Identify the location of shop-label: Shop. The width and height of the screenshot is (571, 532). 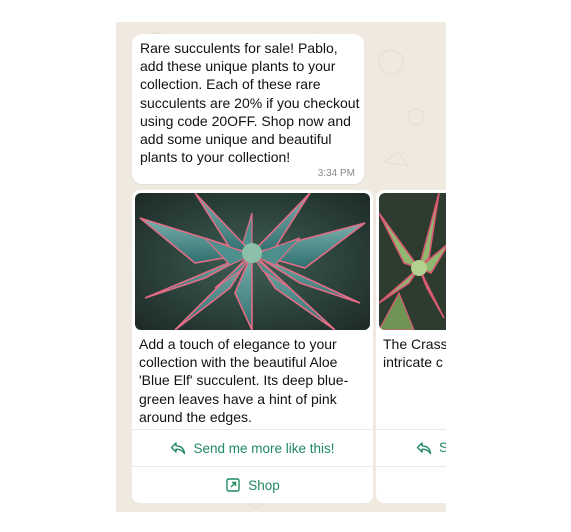
(264, 485).